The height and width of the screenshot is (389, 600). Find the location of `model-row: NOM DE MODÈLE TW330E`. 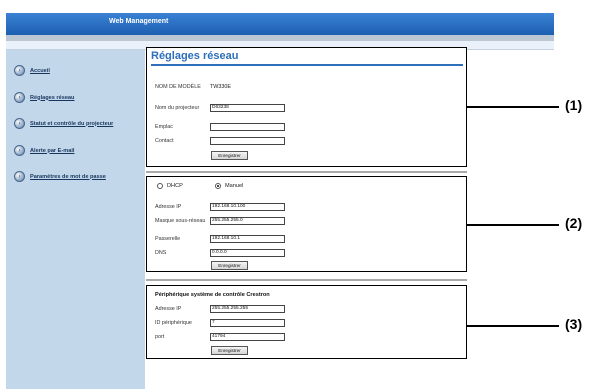

model-row: NOM DE MODÈLE TW330E is located at coordinates (193, 87).